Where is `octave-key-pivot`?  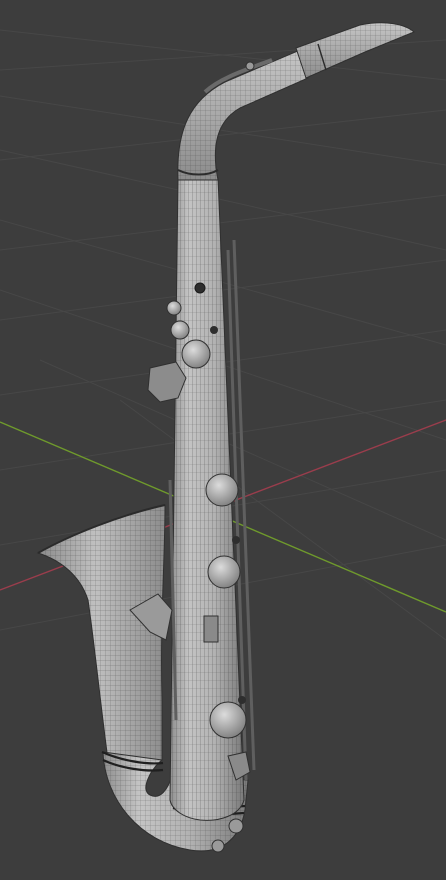
octave-key-pivot is located at coordinates (250, 66).